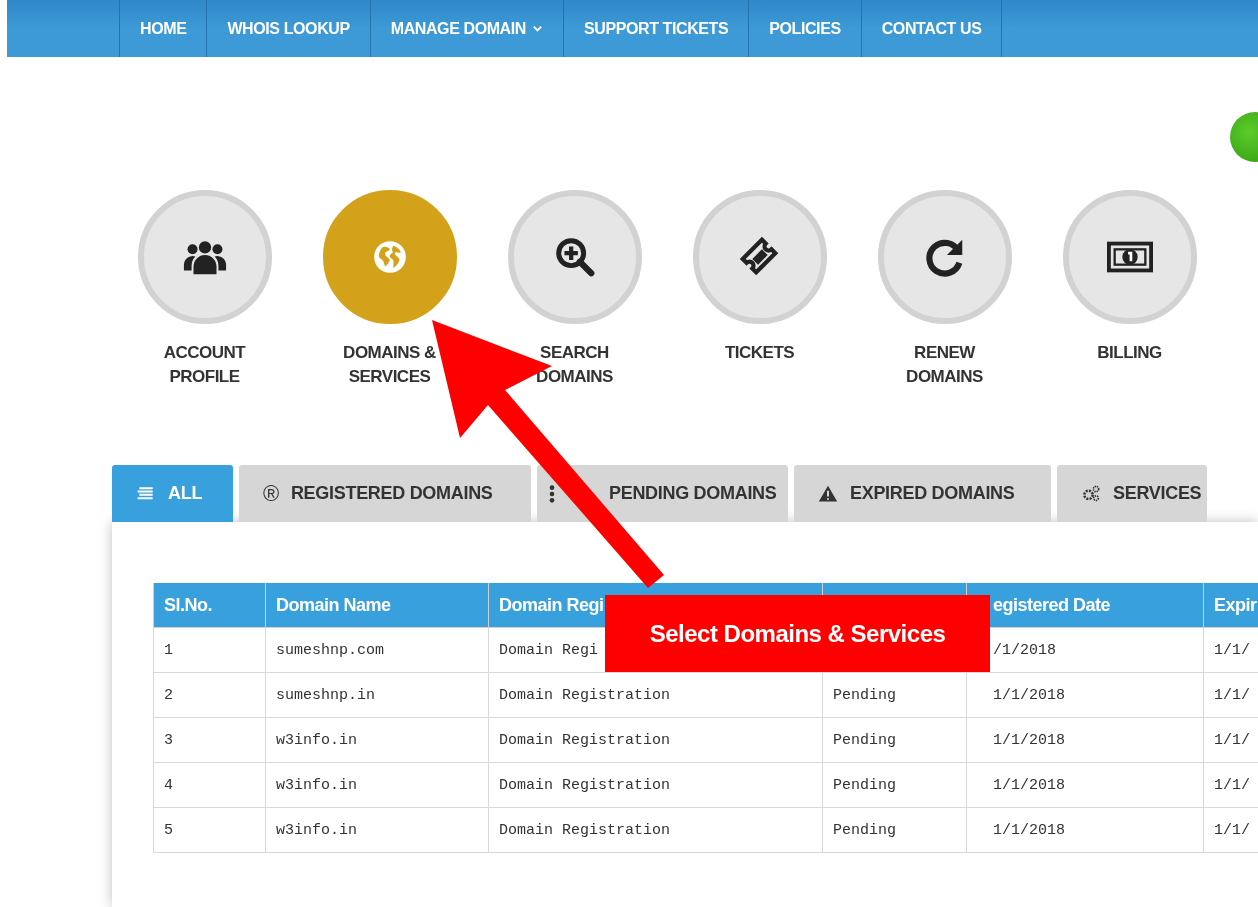 This screenshot has height=907, width=1258. I want to click on annotation-callout: Select Domains & Services, so click(797, 633).